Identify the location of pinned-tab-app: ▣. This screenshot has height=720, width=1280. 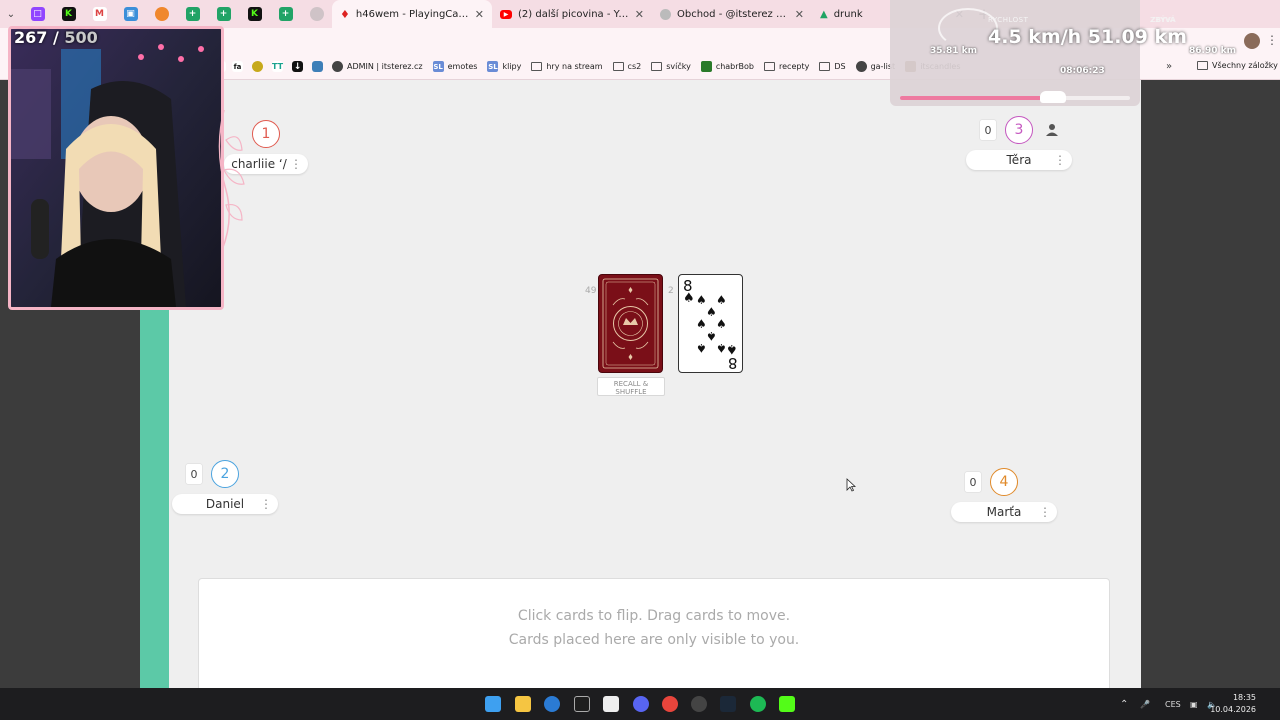
(130, 14).